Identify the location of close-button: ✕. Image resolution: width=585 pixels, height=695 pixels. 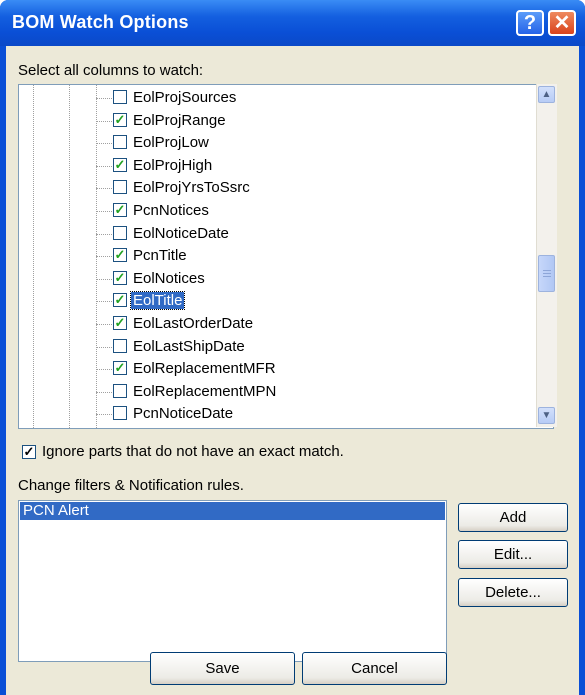
(562, 23).